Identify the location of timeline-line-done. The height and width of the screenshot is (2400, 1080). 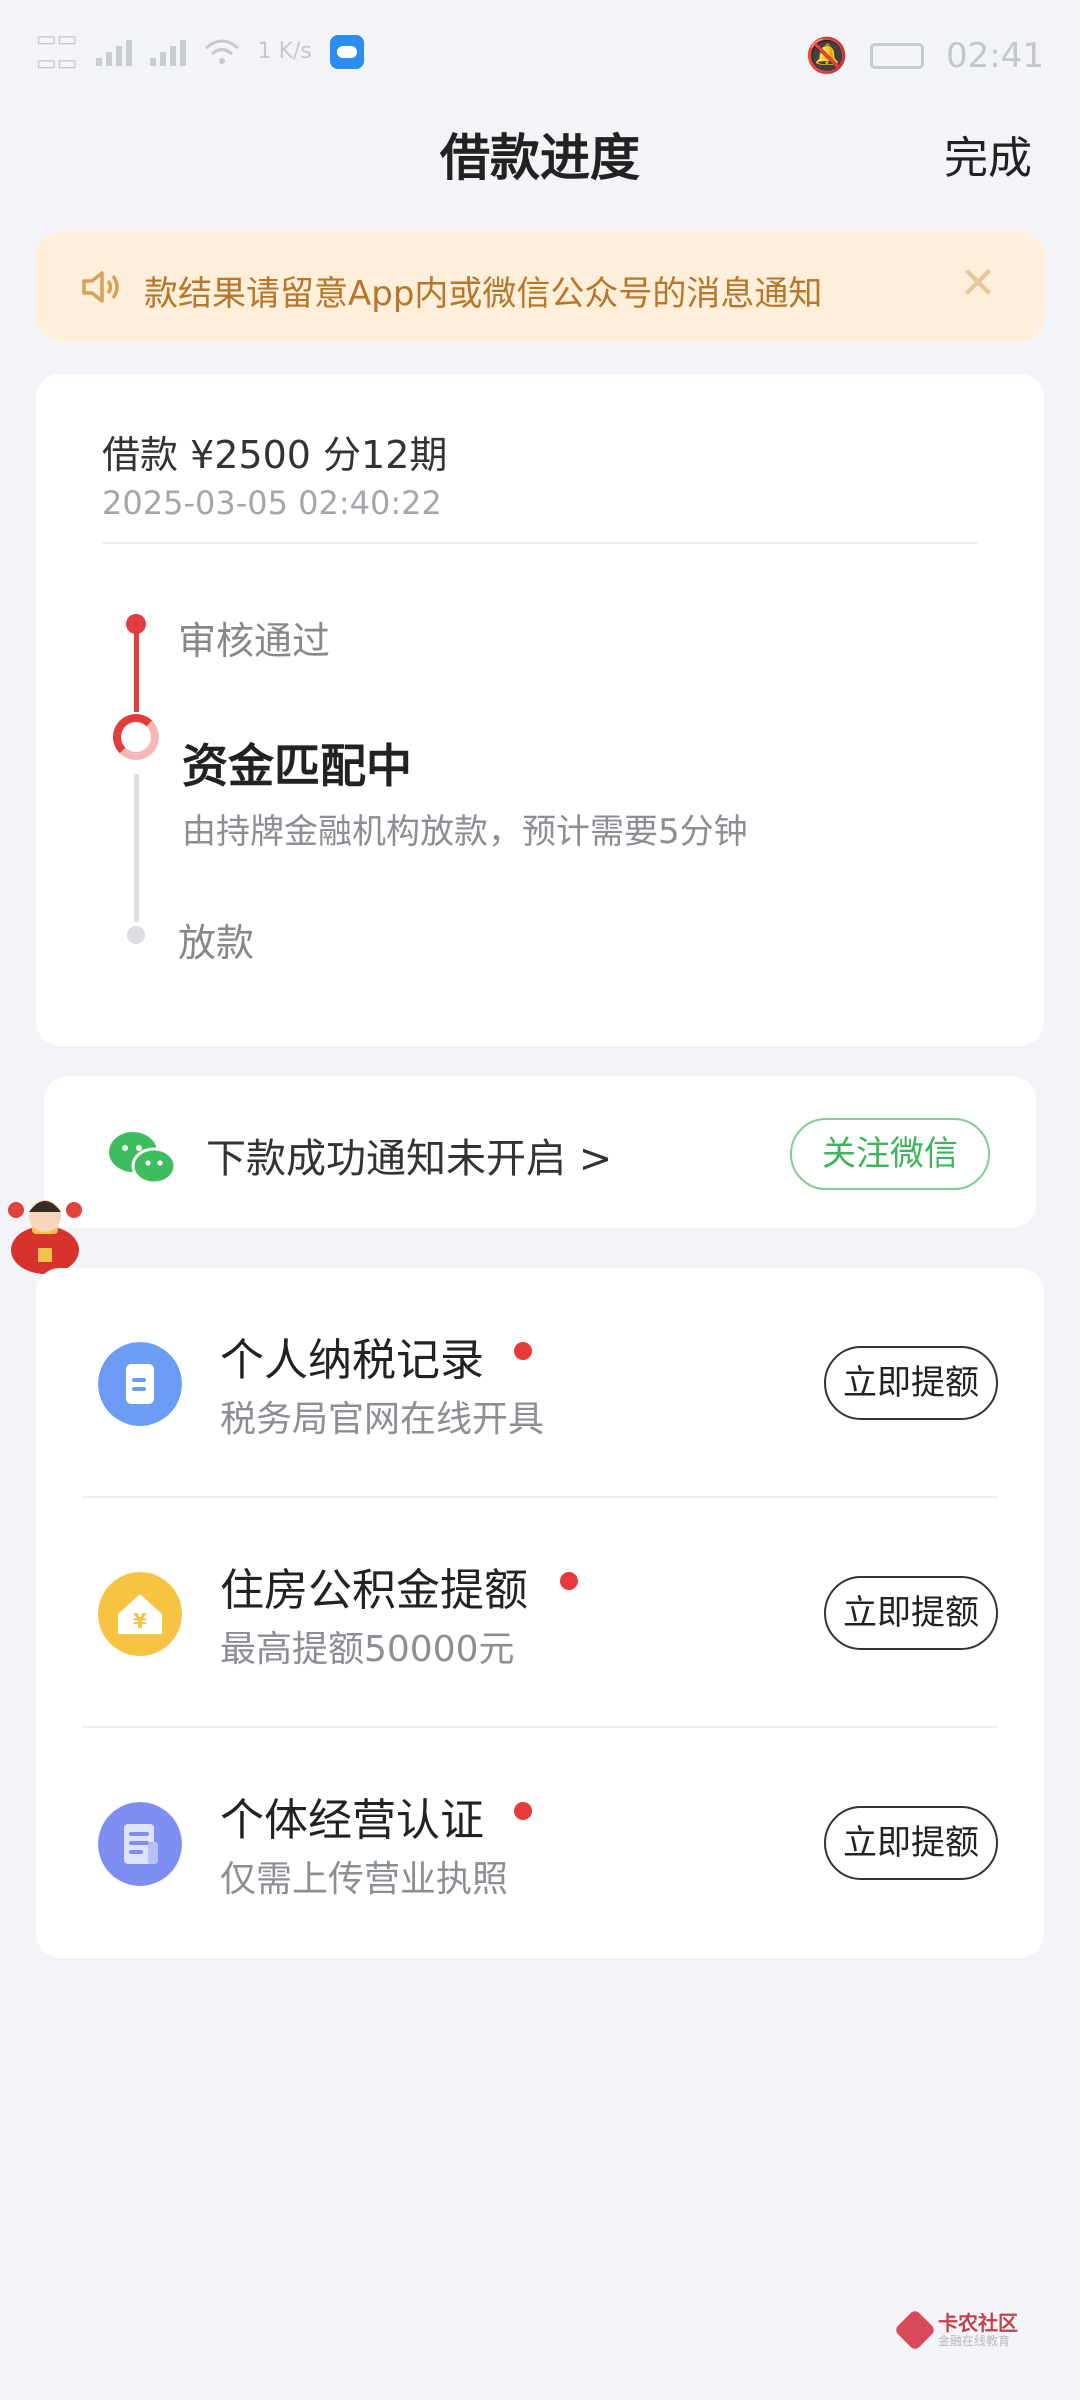
(136, 669).